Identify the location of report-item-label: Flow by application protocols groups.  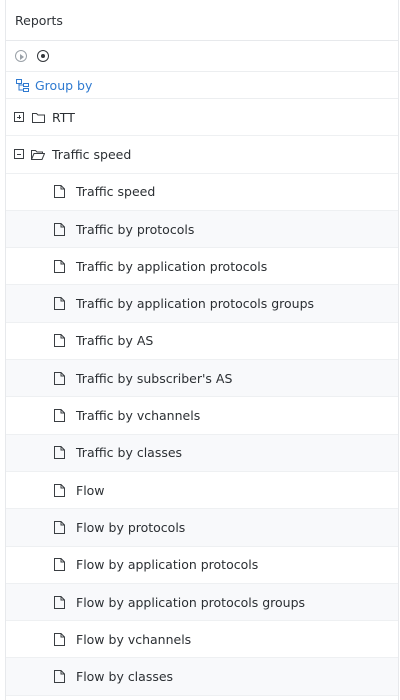
(191, 602).